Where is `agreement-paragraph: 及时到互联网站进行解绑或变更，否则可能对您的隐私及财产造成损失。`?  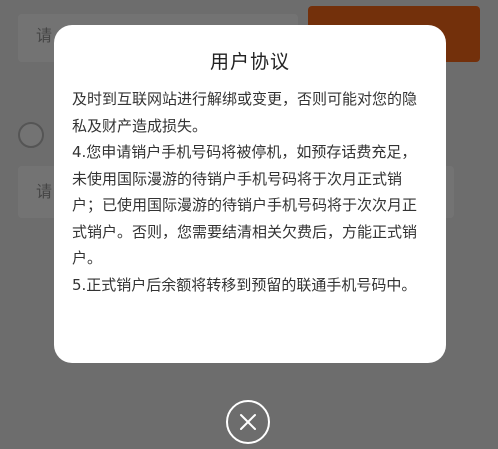 agreement-paragraph: 及时到互联网站进行解绑或变更，否则可能对您的隐私及财产造成损失。 is located at coordinates (245, 112).